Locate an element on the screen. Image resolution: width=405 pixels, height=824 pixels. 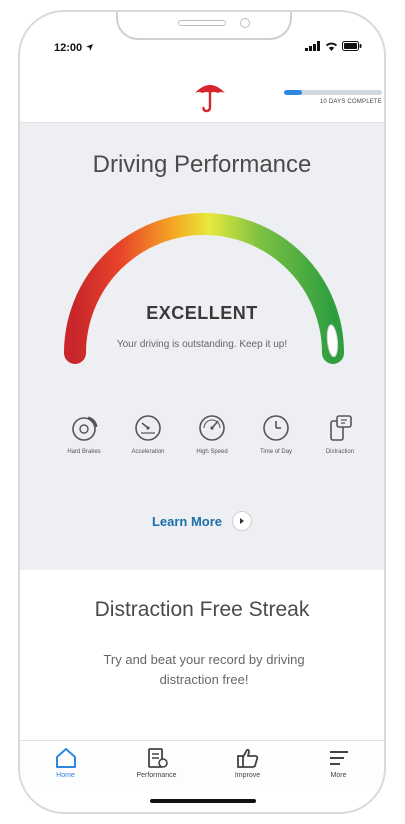
metric-hard-brakes: Hard Brakes is located at coordinates (84, 434).